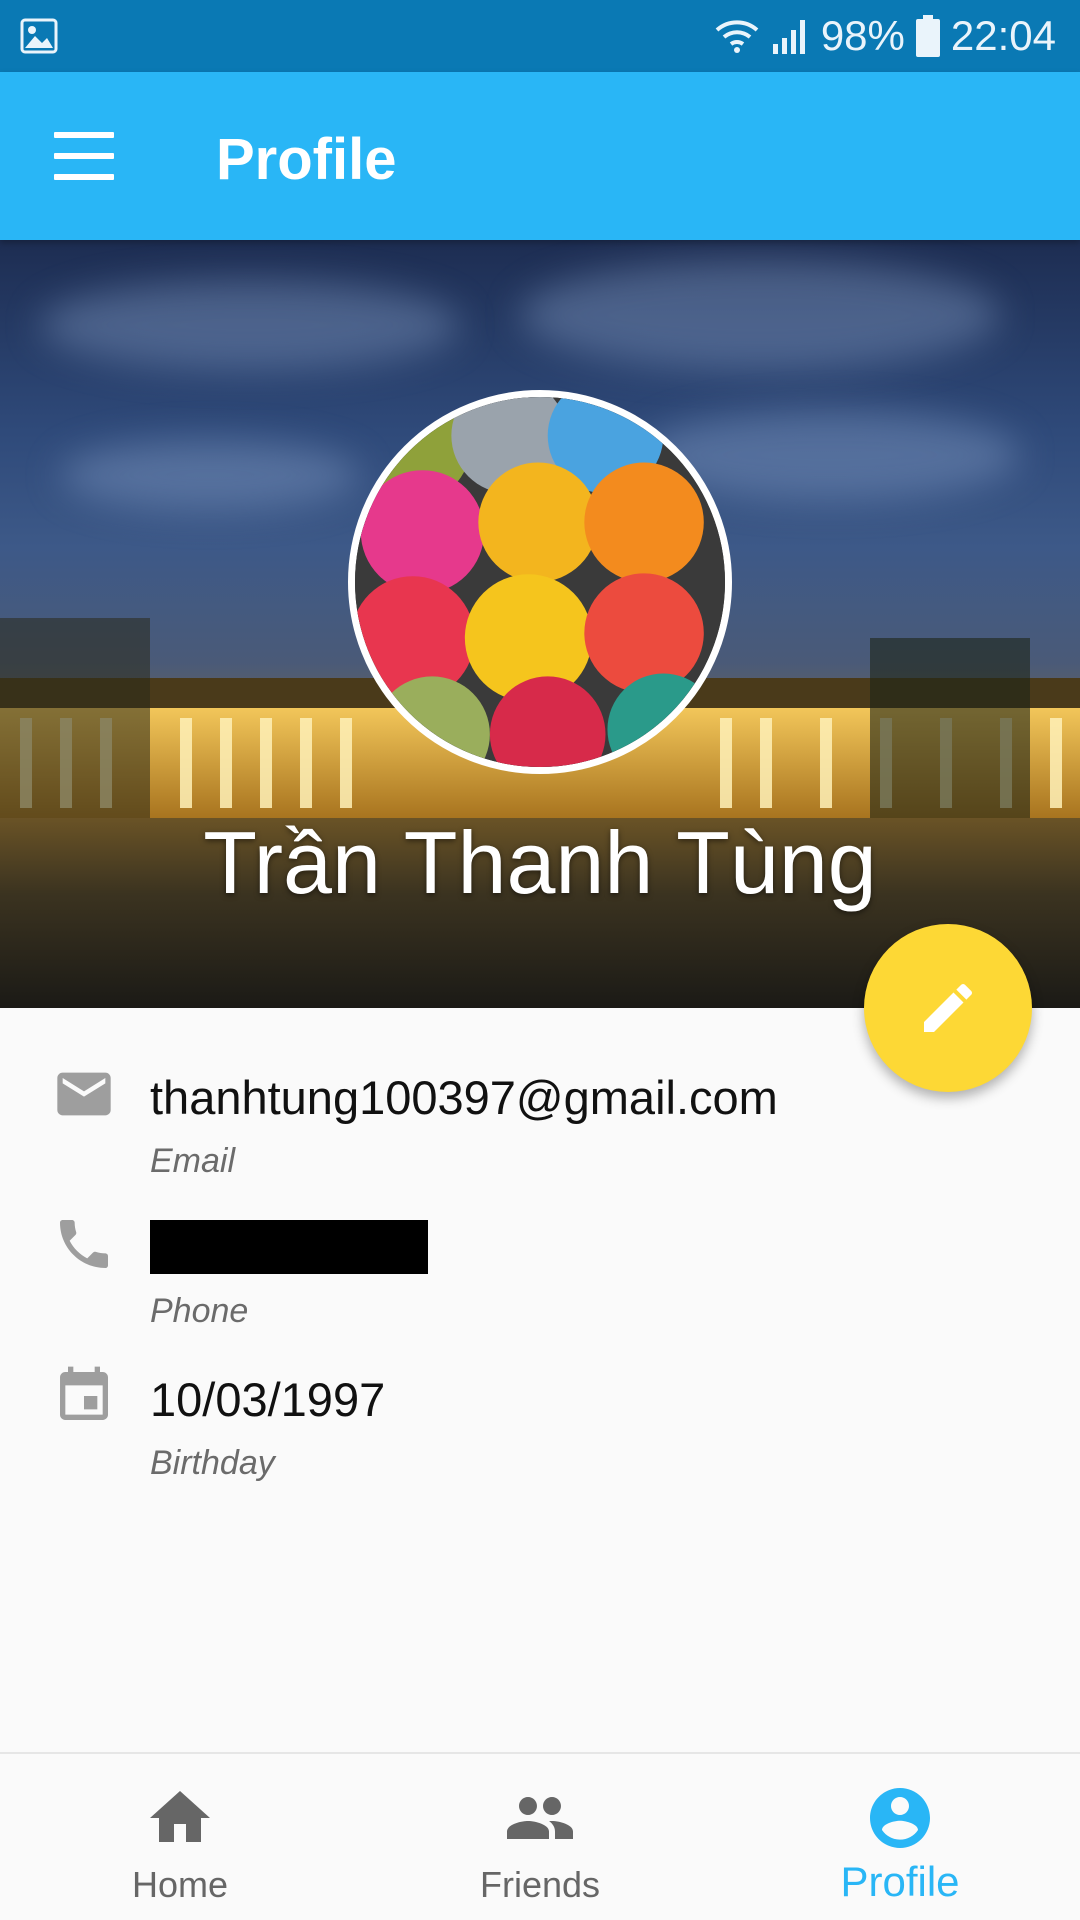  What do you see at coordinates (540, 1282) in the screenshot?
I see `phone-row: Phone` at bounding box center [540, 1282].